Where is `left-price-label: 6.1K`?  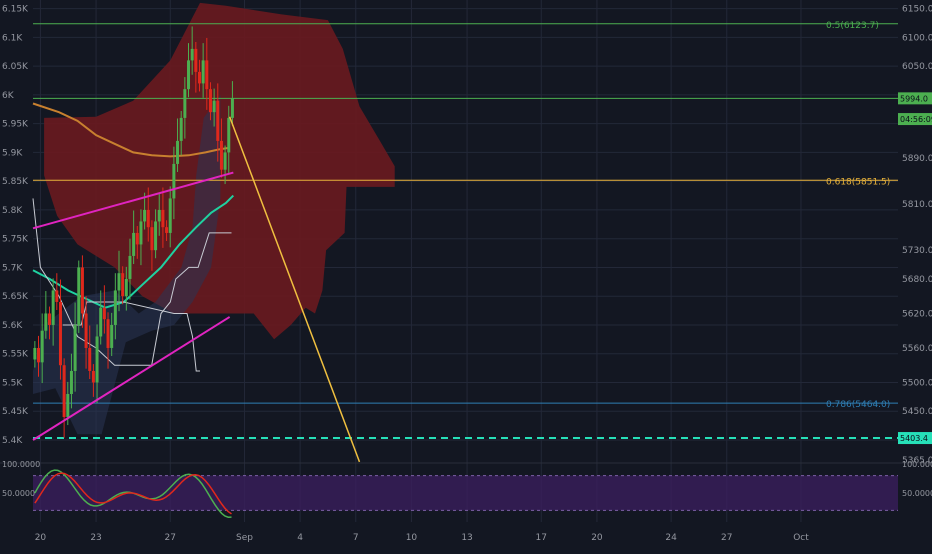 left-price-label: 6.1K is located at coordinates (12, 38).